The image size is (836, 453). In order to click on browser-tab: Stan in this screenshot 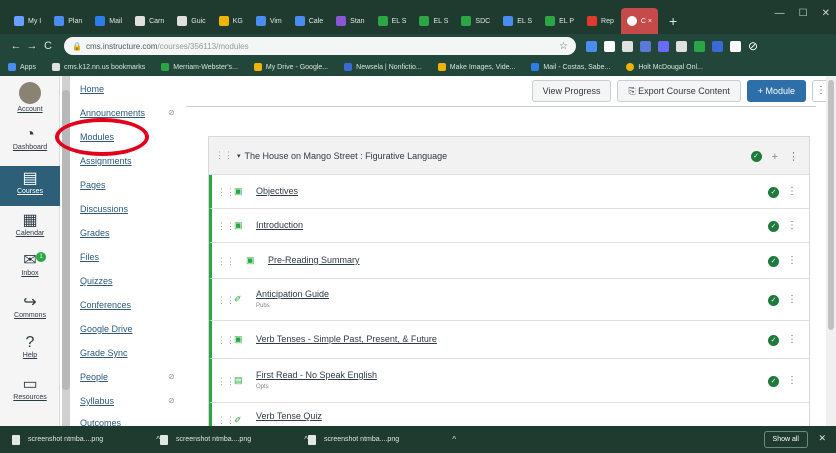, I will do `click(350, 21)`.